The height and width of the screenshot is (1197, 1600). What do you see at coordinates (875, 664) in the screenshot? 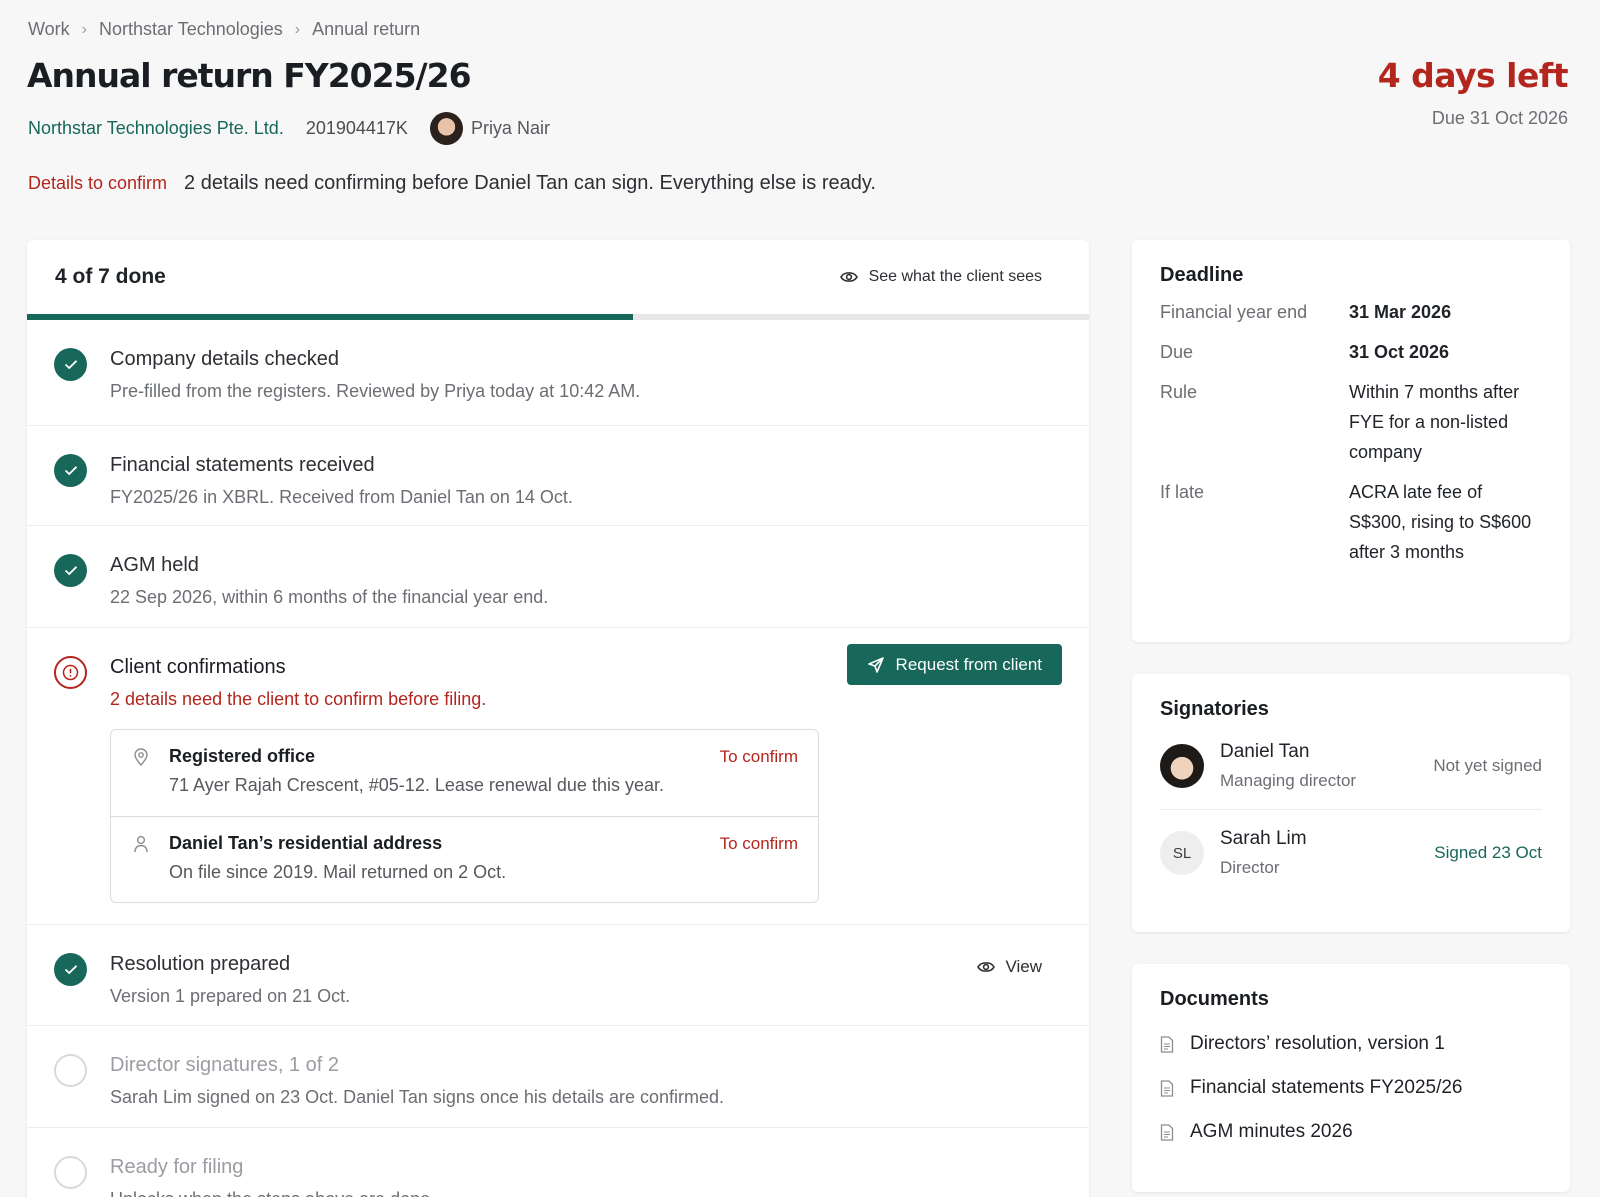
I see `send-icon` at bounding box center [875, 664].